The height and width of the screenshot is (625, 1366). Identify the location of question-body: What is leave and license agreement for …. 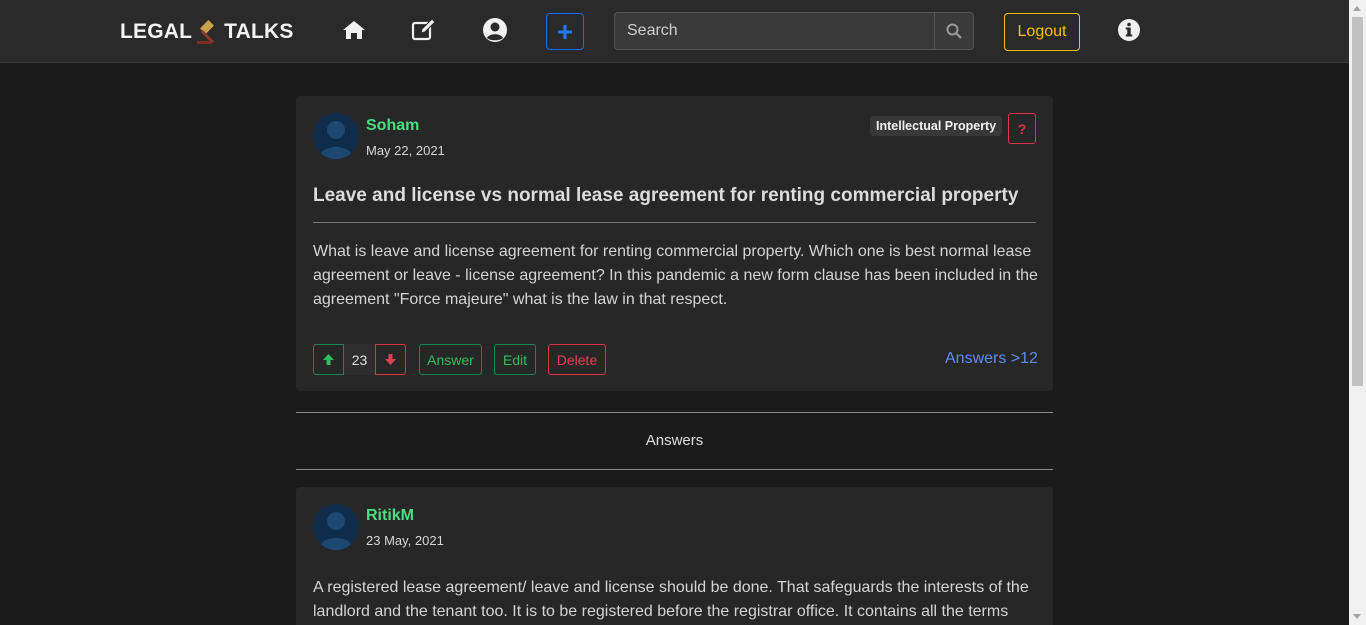
(675, 275).